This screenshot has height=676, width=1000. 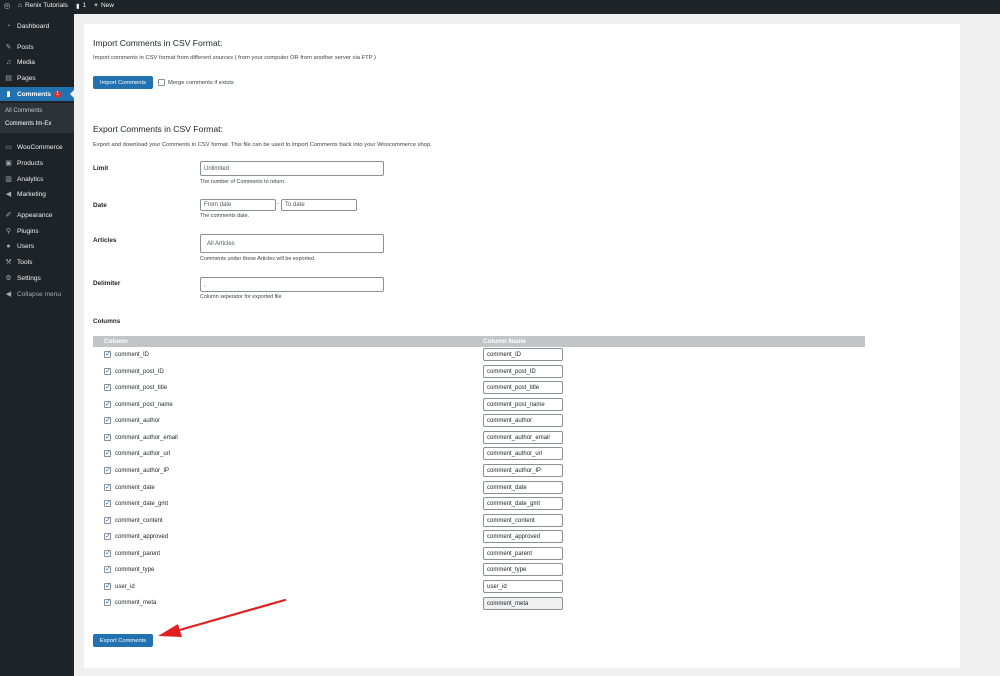 I want to click on annotation-arrow-icon, so click(x=222, y=617).